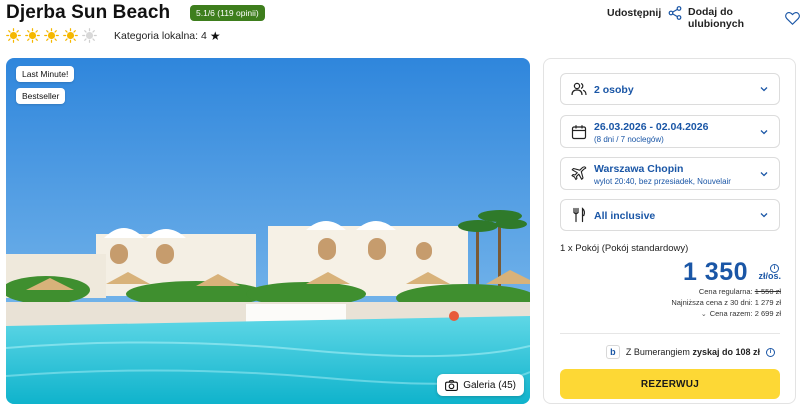  I want to click on dates-value: 26.03.2026 - 02.04.2026, so click(651, 127).